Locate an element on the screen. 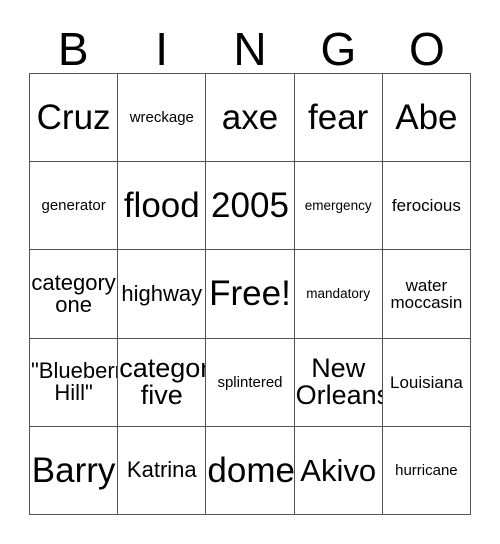  bingo-cell-label: category five is located at coordinates (162, 381).